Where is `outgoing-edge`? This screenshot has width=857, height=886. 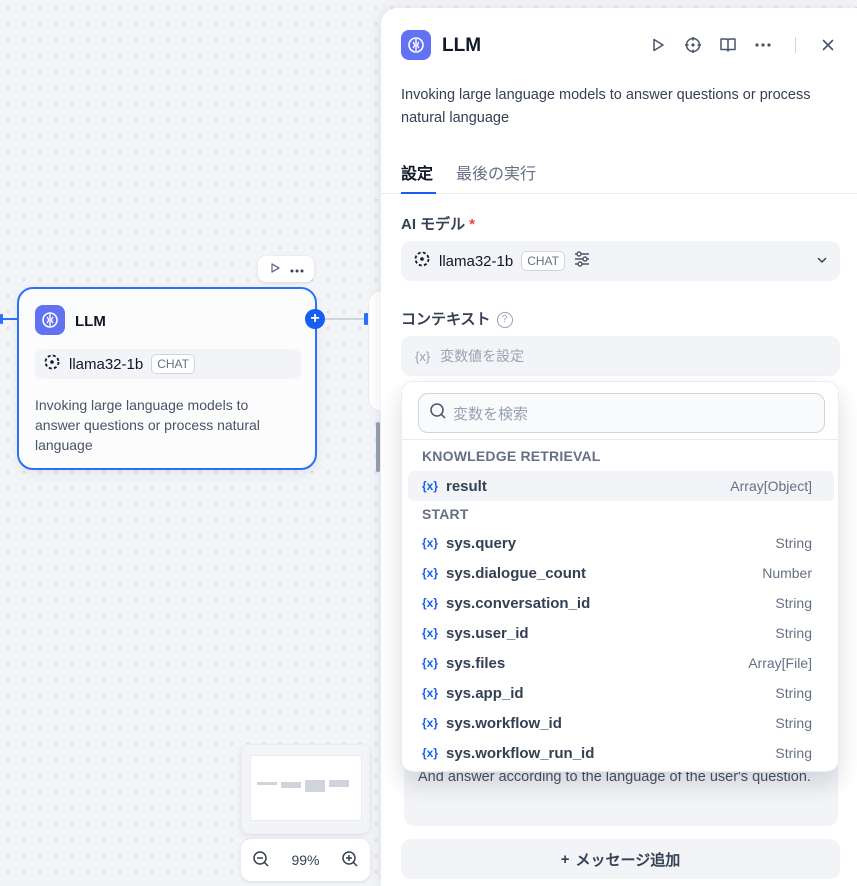 outgoing-edge is located at coordinates (346, 319).